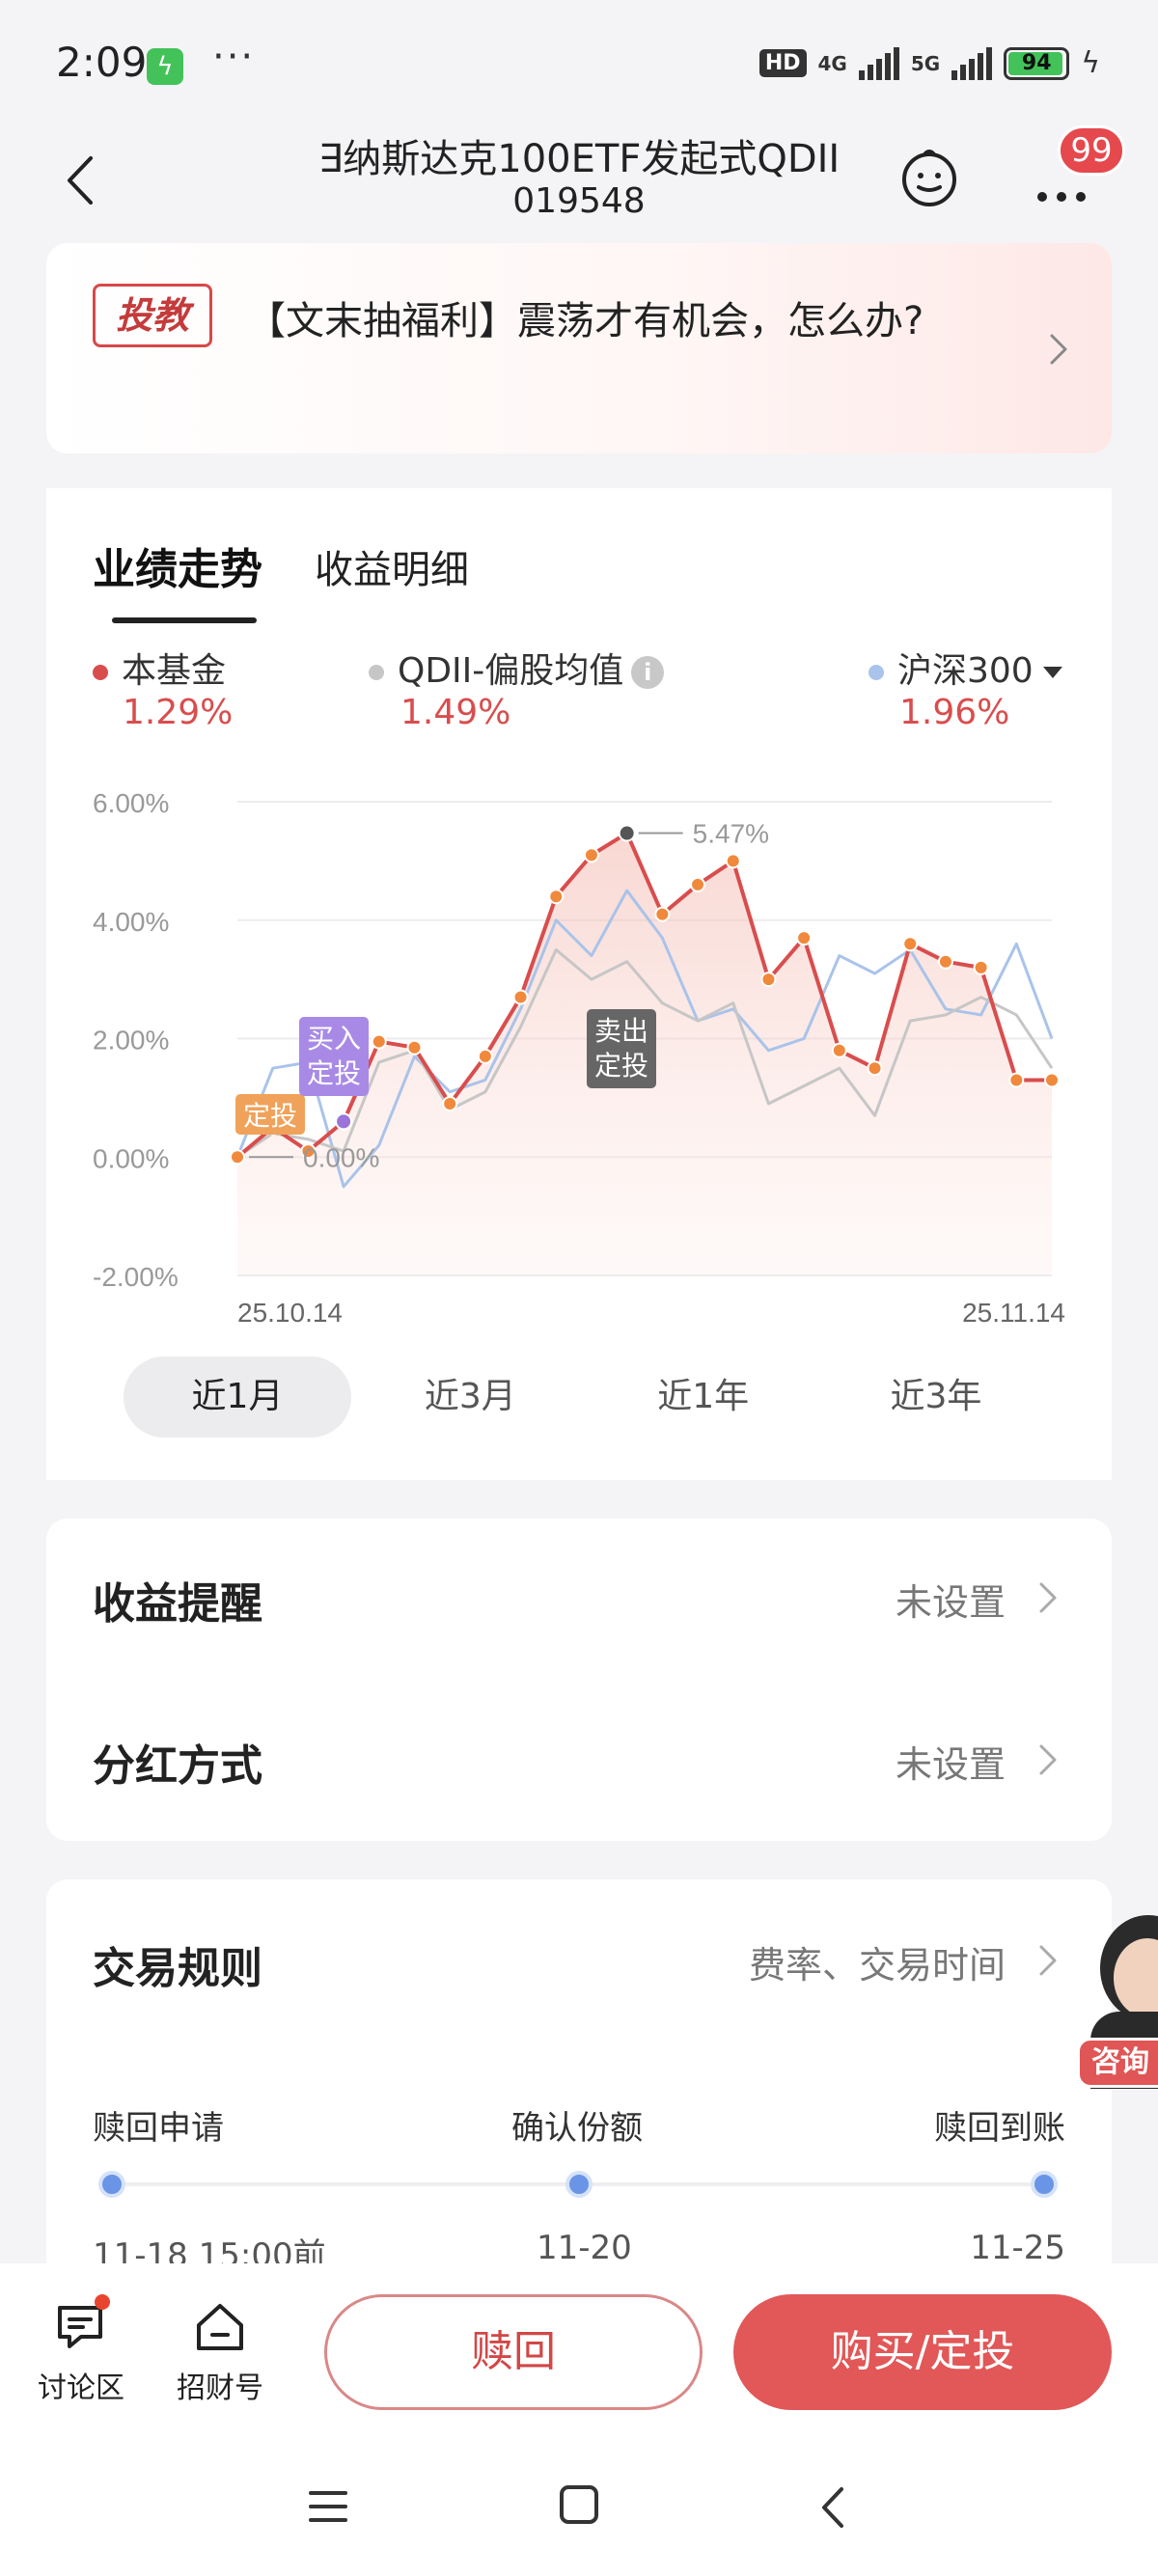 This screenshot has height=2576, width=1158. I want to click on x-tick-label: 25.10.14, so click(290, 1313).